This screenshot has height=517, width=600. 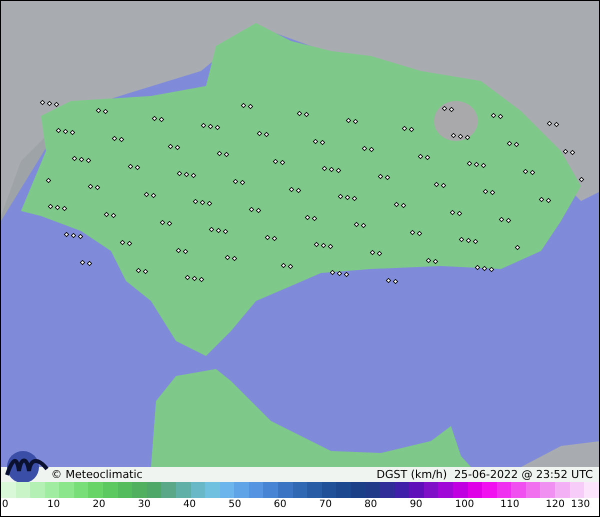 I want to click on scale-label: 30, so click(x=144, y=504).